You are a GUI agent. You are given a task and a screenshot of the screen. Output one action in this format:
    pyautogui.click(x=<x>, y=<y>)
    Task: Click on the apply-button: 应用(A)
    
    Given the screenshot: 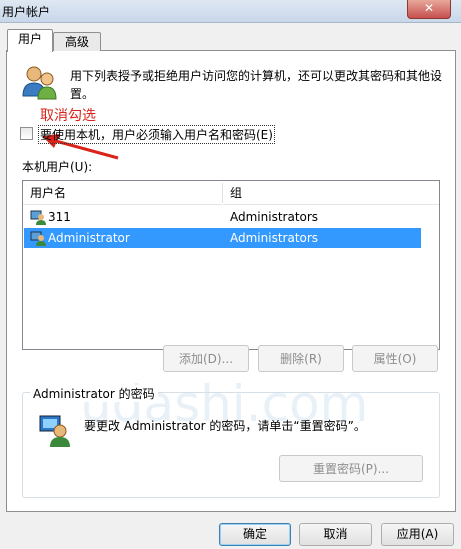 What is the action you would take?
    pyautogui.click(x=417, y=534)
    